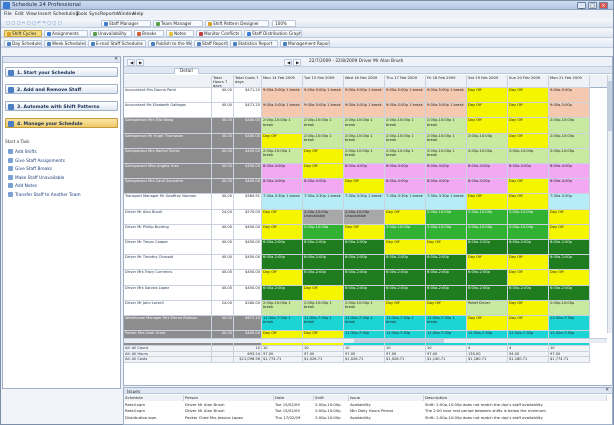 This screenshot has width=614, height=425. What do you see at coordinates (609, 204) in the screenshot?
I see `vertical-scrollbar` at bounding box center [609, 204].